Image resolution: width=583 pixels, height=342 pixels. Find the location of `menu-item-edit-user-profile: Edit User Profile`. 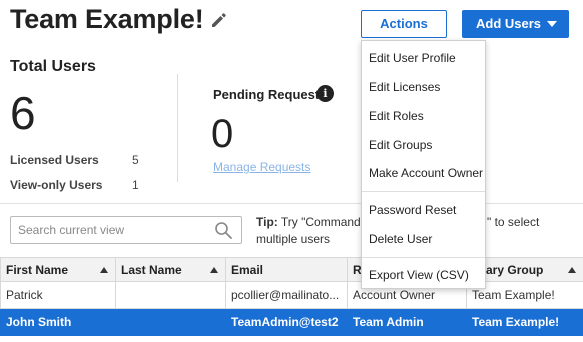

menu-item-edit-user-profile: Edit User Profile is located at coordinates (412, 58).